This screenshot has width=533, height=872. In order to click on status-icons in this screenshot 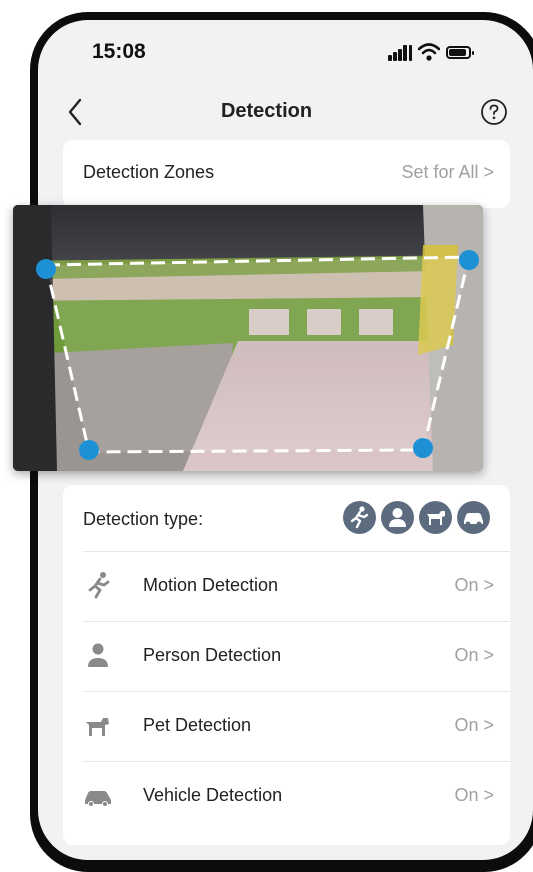, I will do `click(443, 53)`.